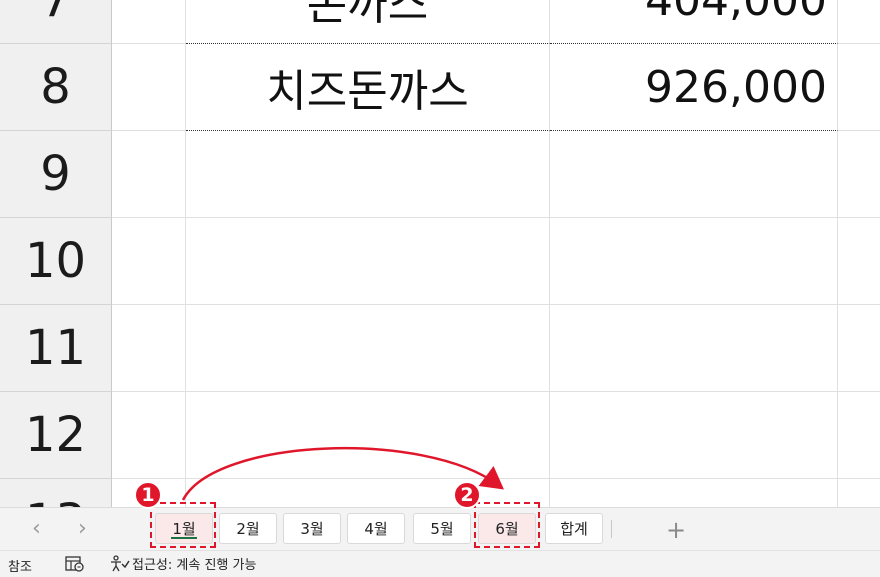  Describe the element at coordinates (611, 529) in the screenshot. I see `tab-divider` at that location.